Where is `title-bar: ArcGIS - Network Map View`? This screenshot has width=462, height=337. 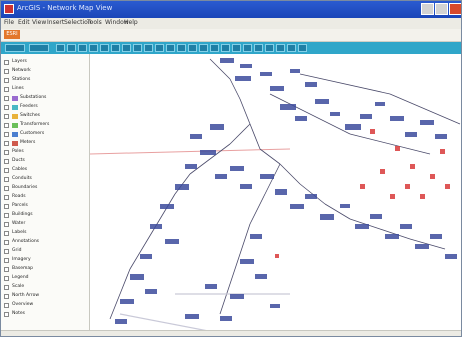 title-bar: ArcGIS - Network Map View is located at coordinates (231, 9).